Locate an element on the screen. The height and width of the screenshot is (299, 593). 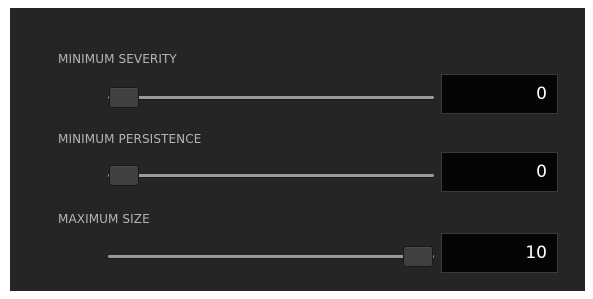
minimum-severity-slider-handle is located at coordinates (124, 97).